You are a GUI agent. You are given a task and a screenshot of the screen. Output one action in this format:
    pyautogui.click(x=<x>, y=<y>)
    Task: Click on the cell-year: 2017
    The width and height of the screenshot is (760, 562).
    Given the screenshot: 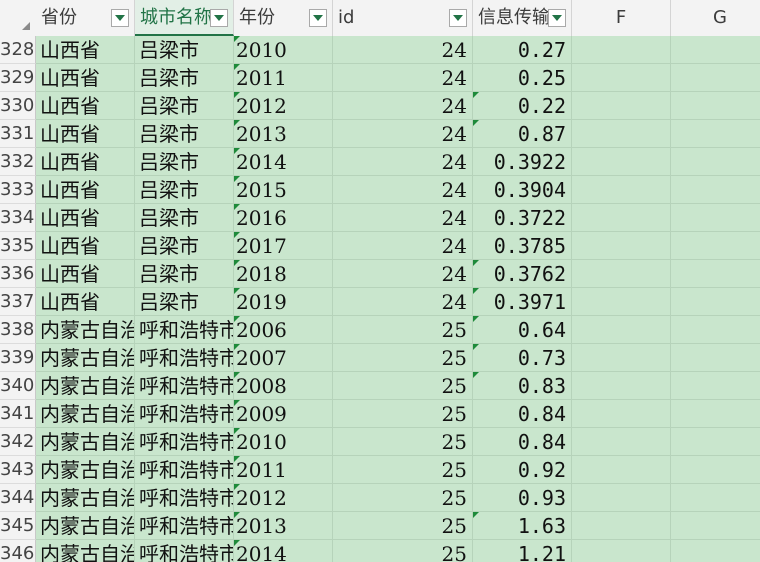 What is the action you would take?
    pyautogui.click(x=283, y=246)
    